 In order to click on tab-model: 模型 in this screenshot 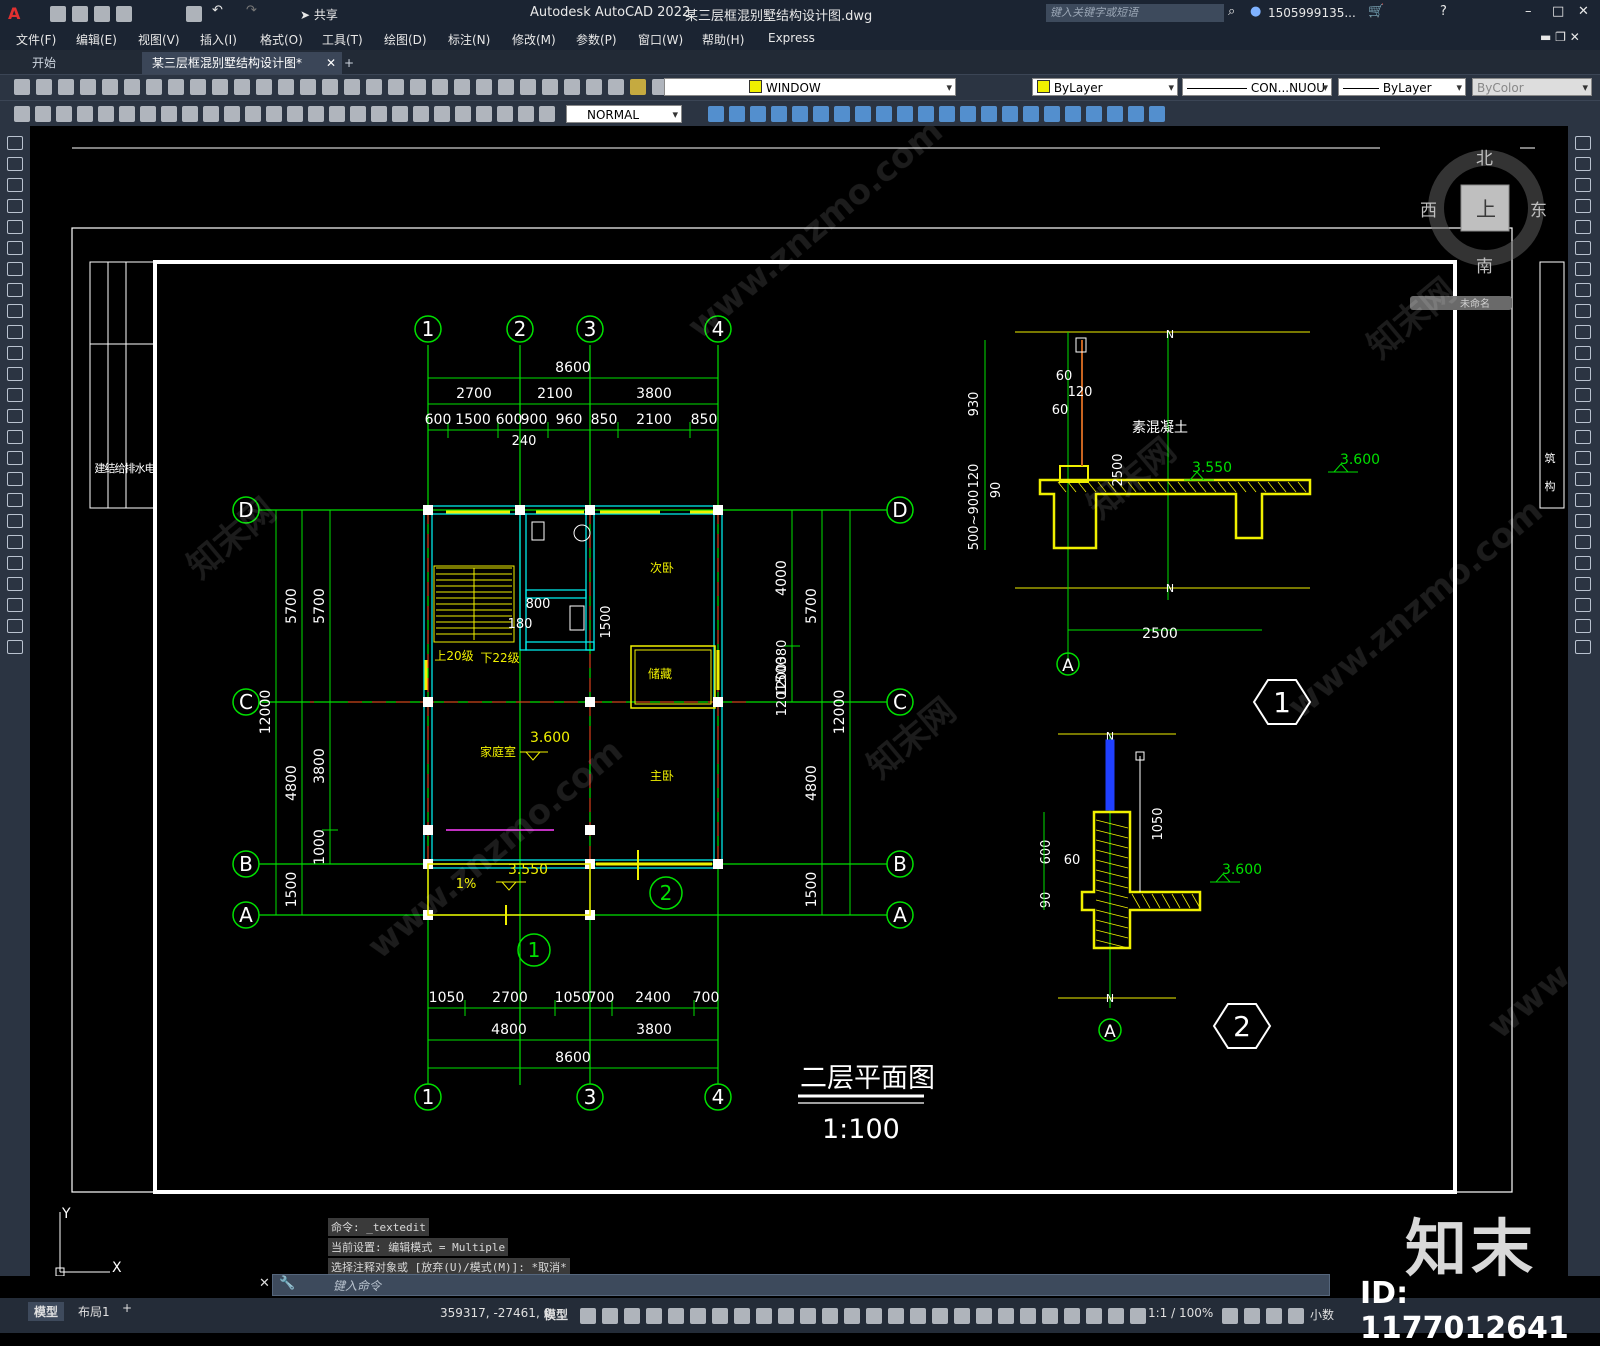, I will do `click(46, 1311)`.